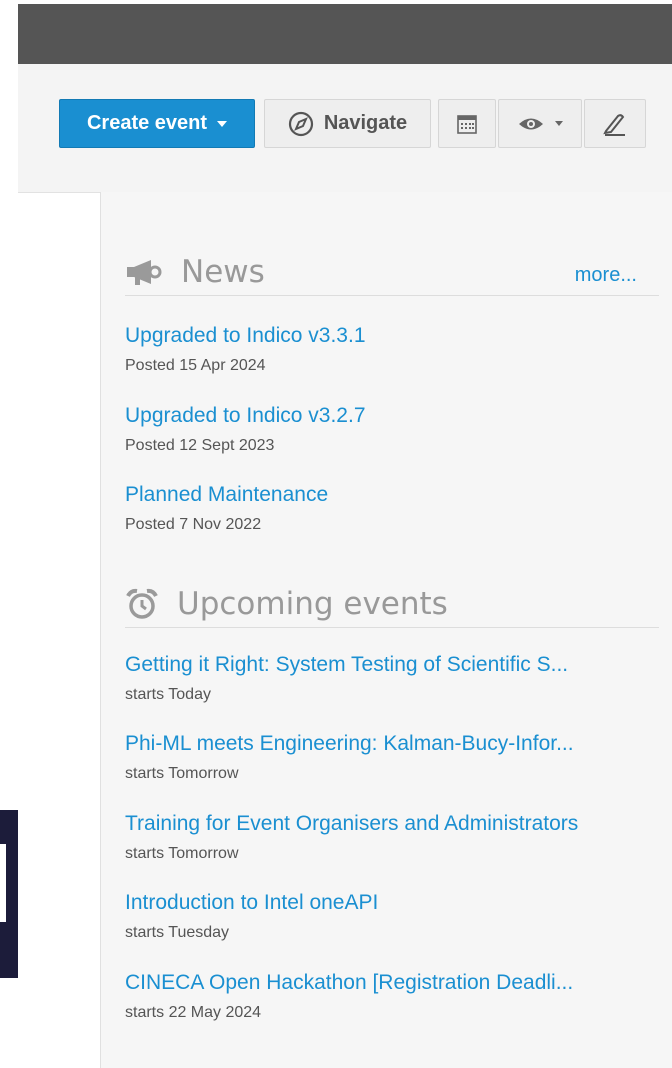  I want to click on event-start: starts Today, so click(168, 694).